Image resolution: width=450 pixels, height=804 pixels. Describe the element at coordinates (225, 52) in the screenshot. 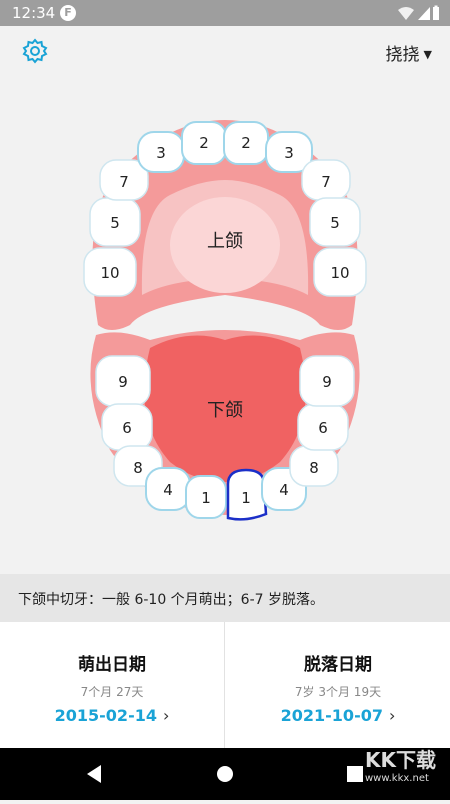

I see `toolbar: 挠挠 ▼` at that location.